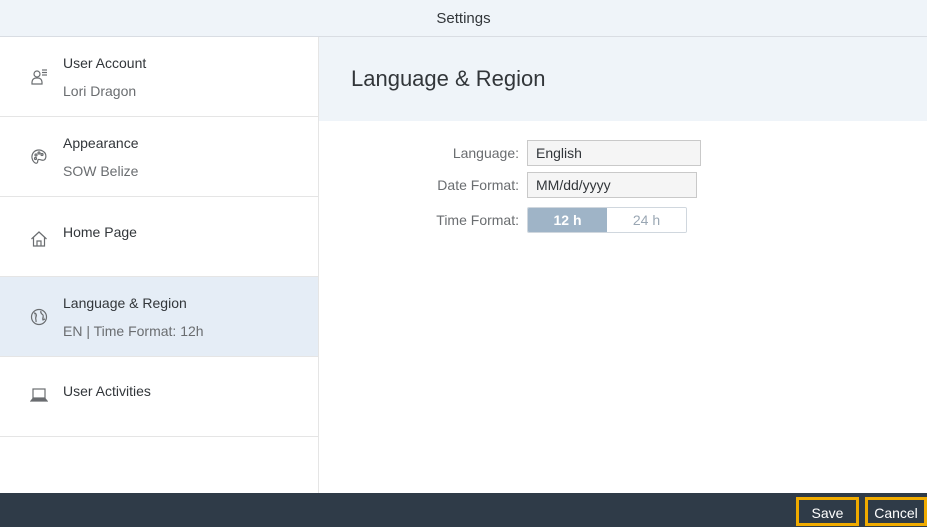 This screenshot has width=927, height=527. I want to click on sidebar-item-title: Home Page, so click(100, 232).